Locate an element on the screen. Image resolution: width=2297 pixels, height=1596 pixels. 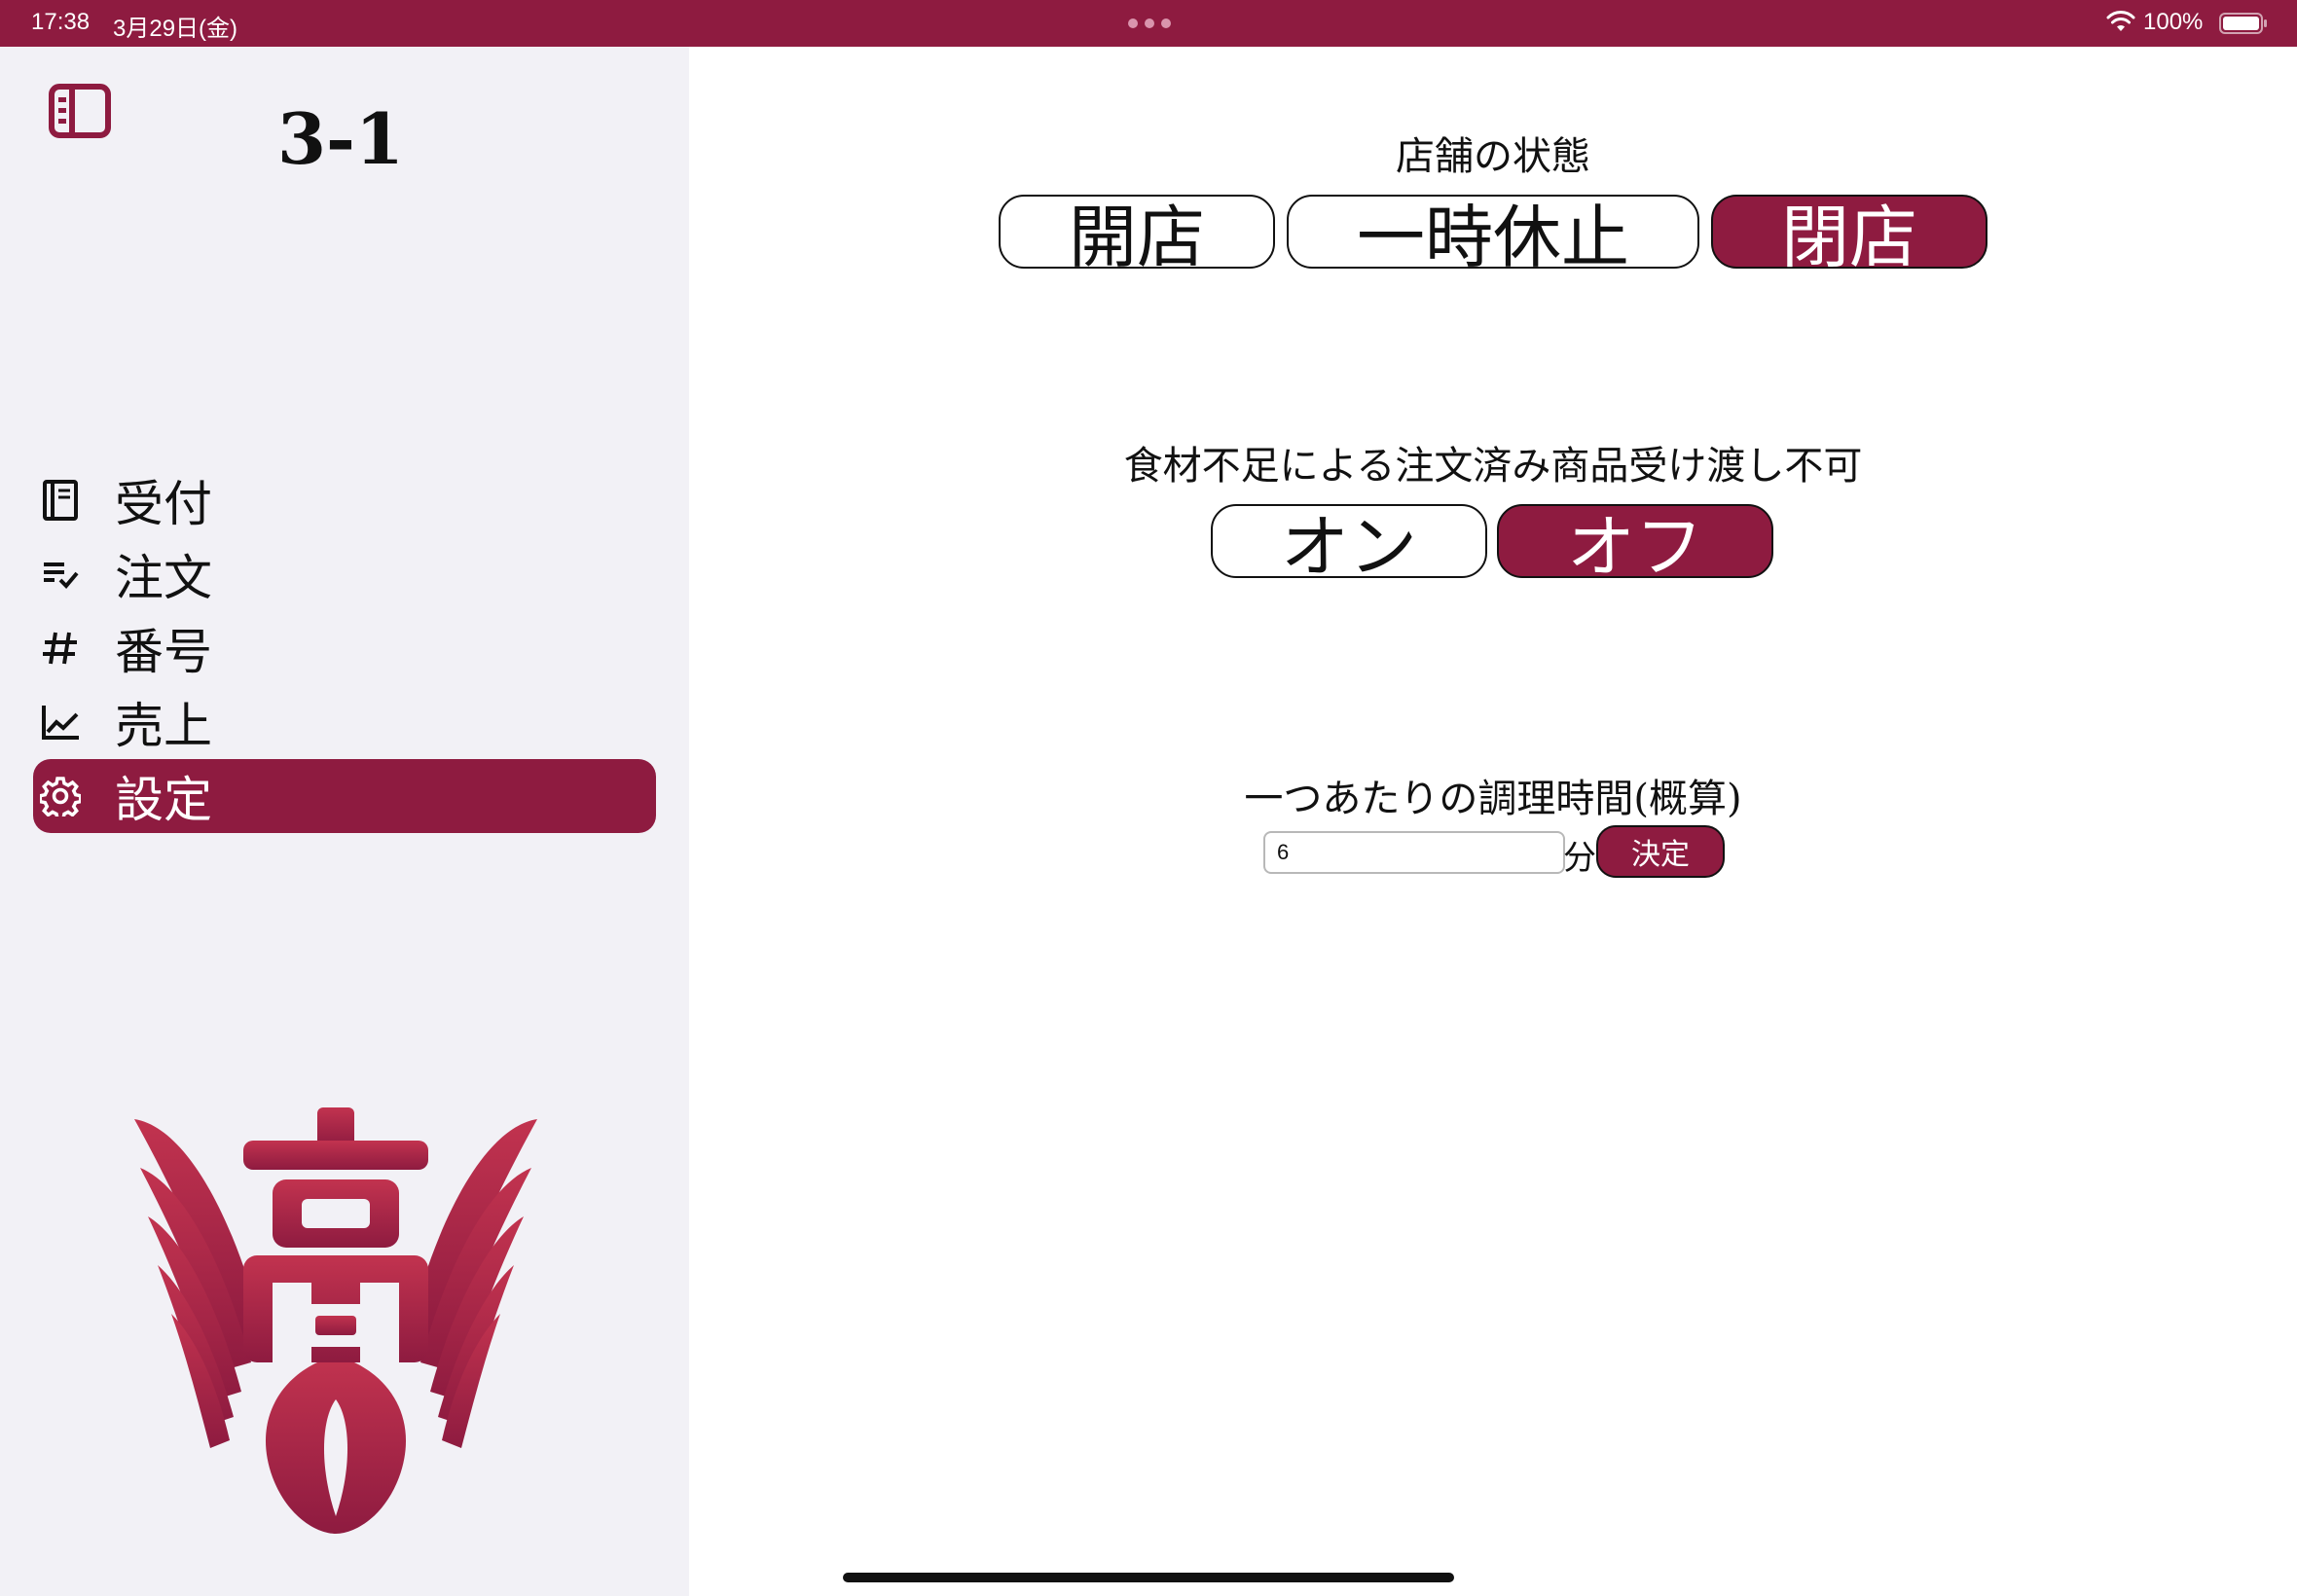
school-crest-logo is located at coordinates (335, 1320).